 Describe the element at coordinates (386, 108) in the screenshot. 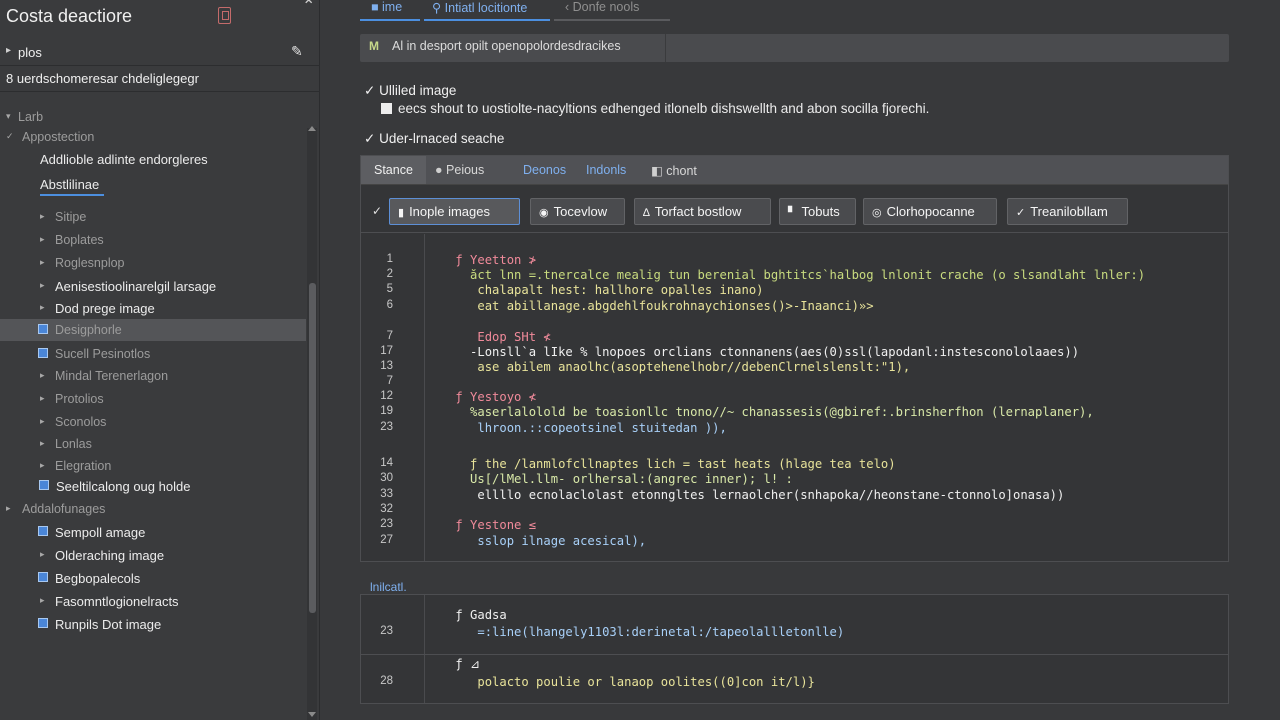

I see `info-icon` at that location.